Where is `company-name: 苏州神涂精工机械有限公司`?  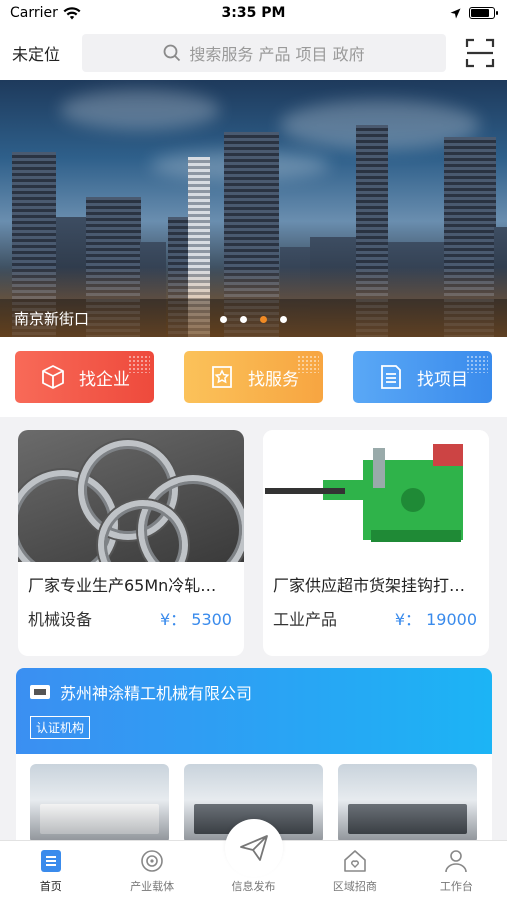
company-name: 苏州神涂精工机械有限公司 is located at coordinates (156, 693).